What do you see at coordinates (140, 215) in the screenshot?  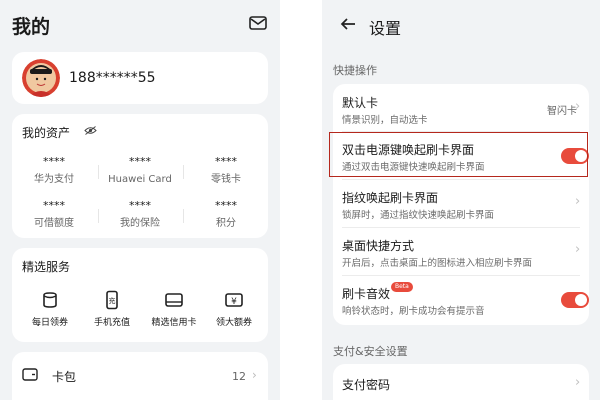 I see `asset-item: **** 我的保险` at bounding box center [140, 215].